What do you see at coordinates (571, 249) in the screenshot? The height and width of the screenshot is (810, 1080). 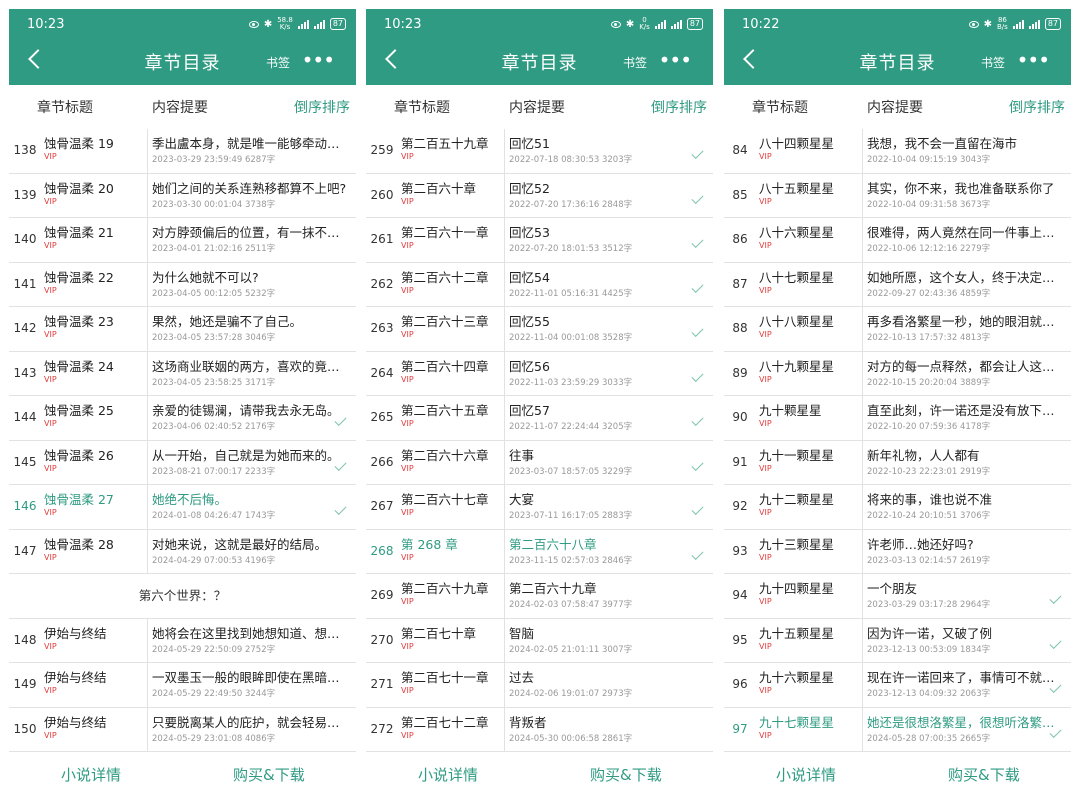 I see `chapter-meta: 2022-07-20 18:01:53 3512字` at bounding box center [571, 249].